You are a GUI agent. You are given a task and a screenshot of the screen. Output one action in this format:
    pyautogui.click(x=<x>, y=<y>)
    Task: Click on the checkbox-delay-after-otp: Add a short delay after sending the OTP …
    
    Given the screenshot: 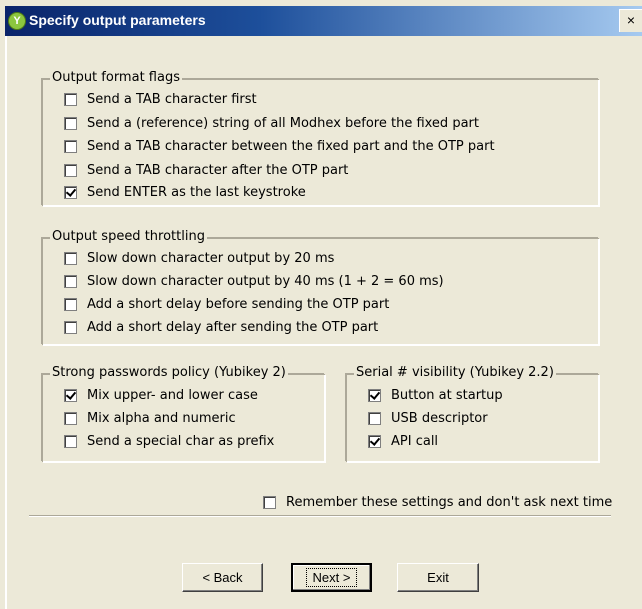 What is the action you would take?
    pyautogui.click(x=221, y=327)
    